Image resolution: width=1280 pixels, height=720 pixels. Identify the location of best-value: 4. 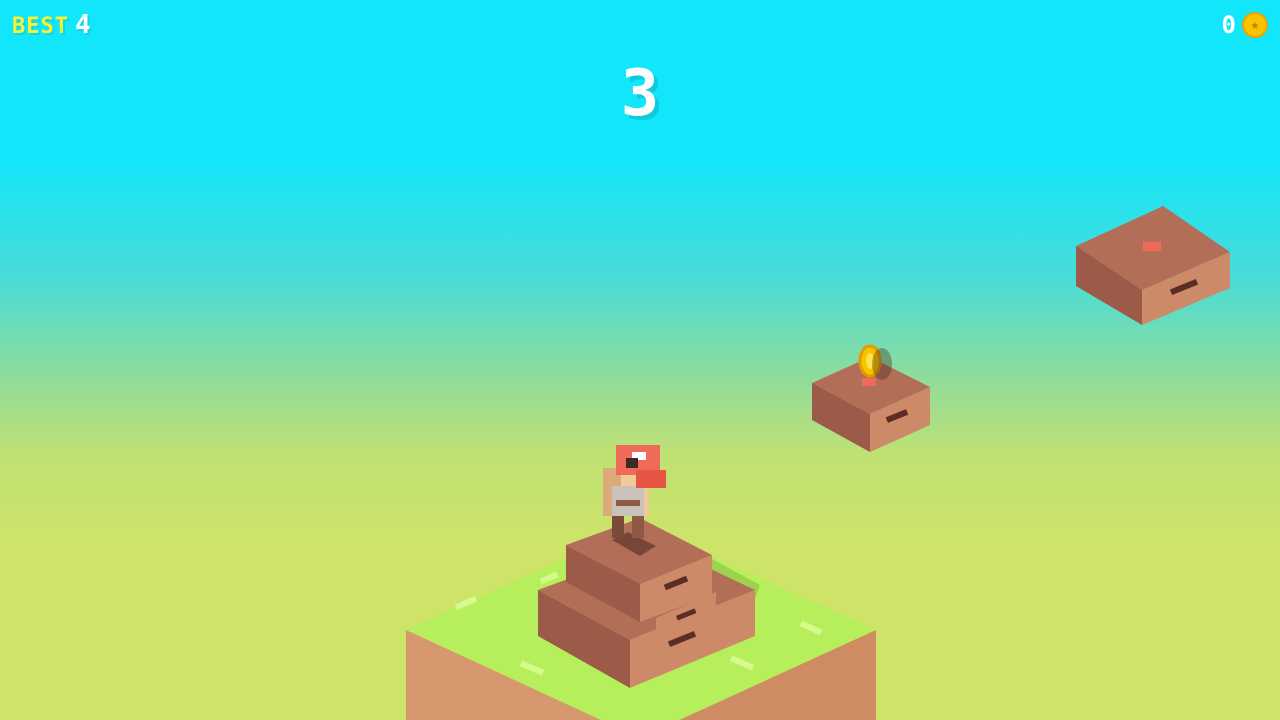
(83, 25).